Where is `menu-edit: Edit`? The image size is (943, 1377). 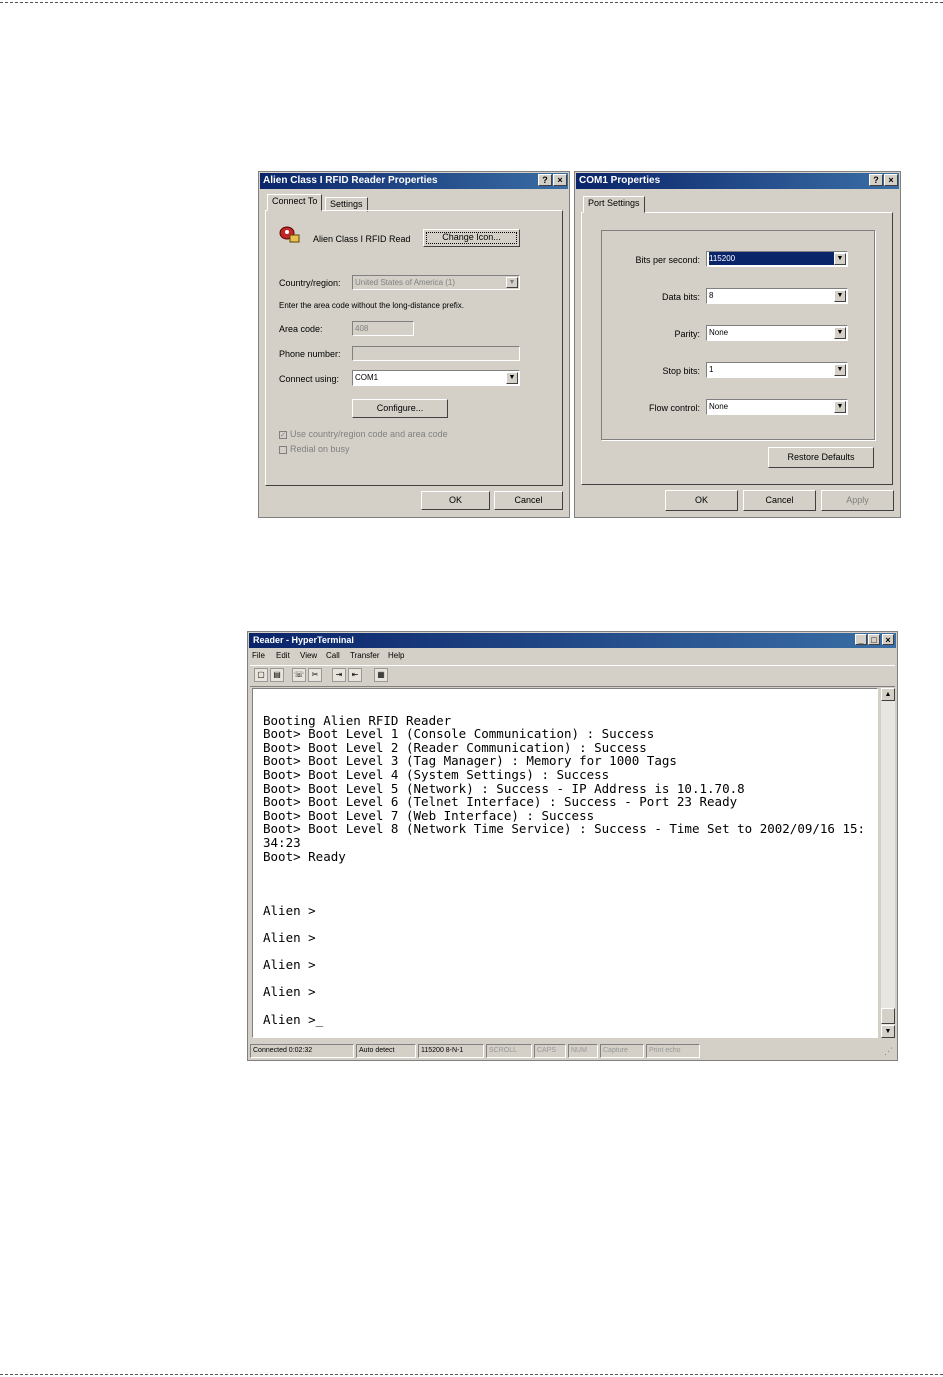
menu-edit: Edit is located at coordinates (283, 656).